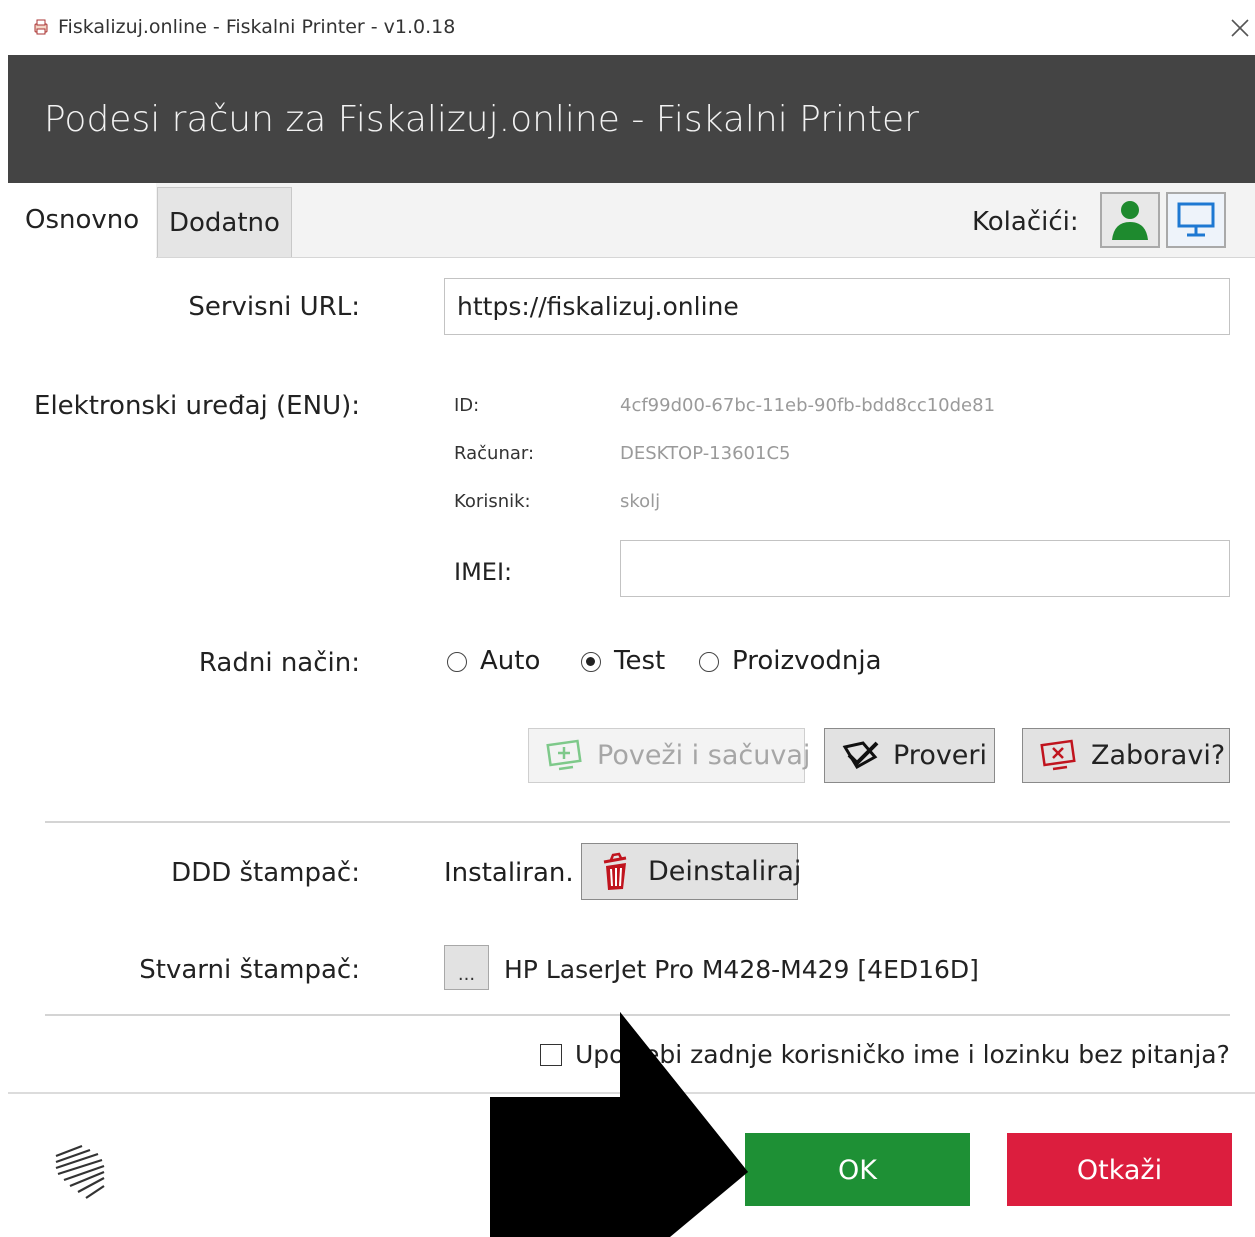  Describe the element at coordinates (1158, 755) in the screenshot. I see `forget-label: Zaboravi?` at that location.